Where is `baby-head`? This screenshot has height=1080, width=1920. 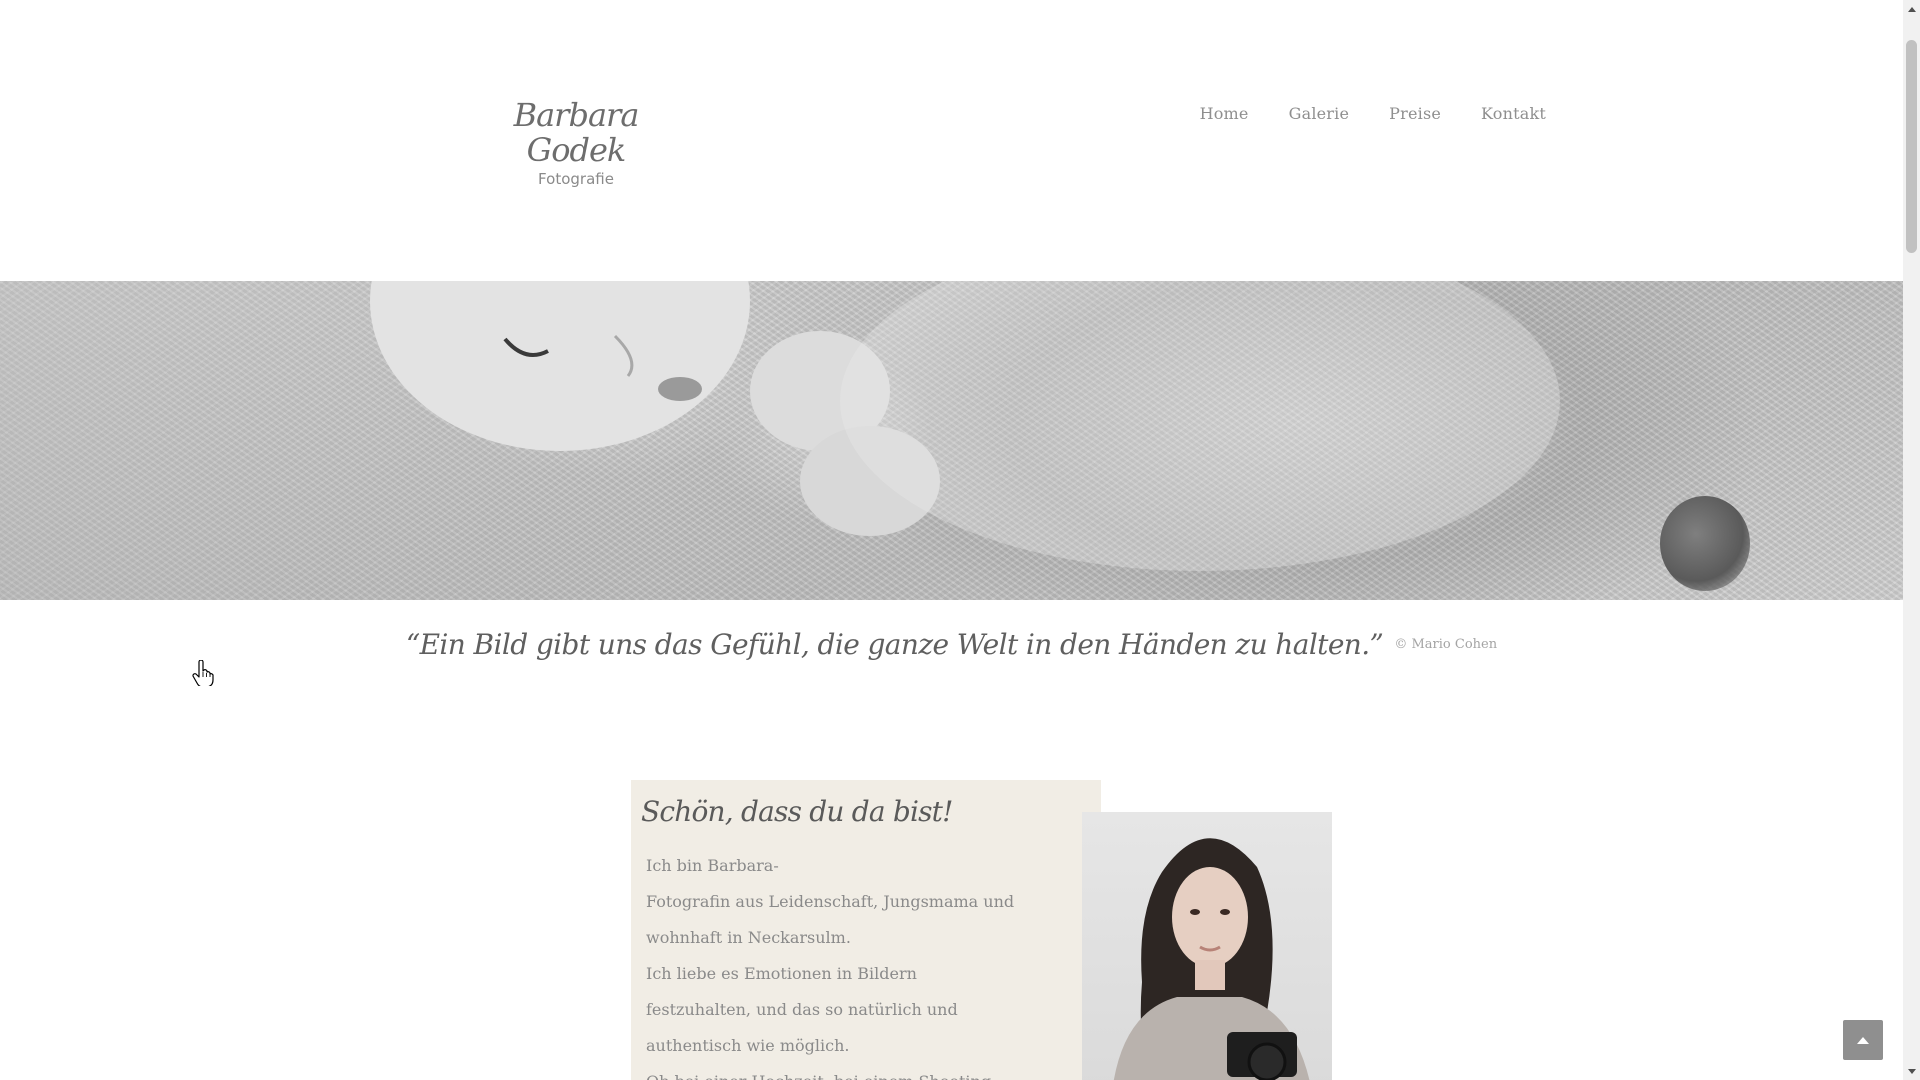
baby-head is located at coordinates (560, 366).